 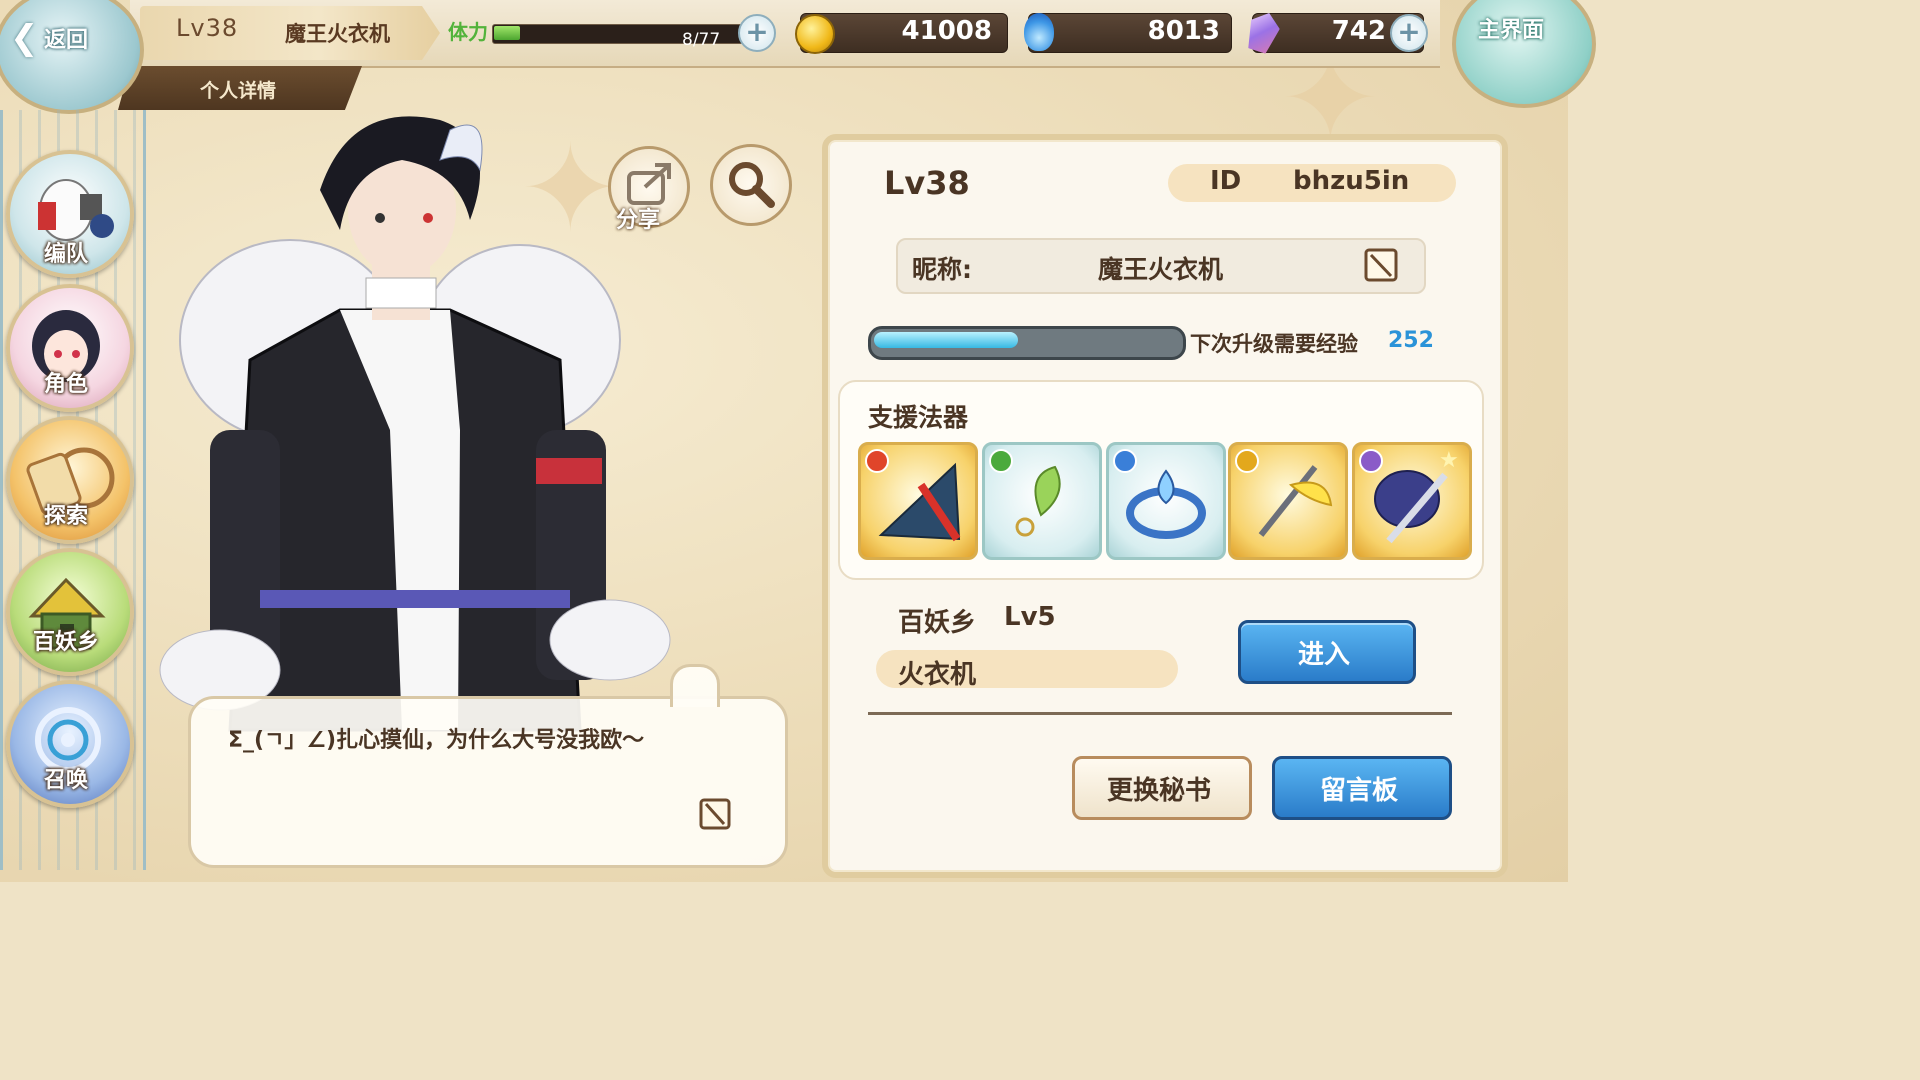 I want to click on support-artifacts-title: 支援法器, so click(x=918, y=417).